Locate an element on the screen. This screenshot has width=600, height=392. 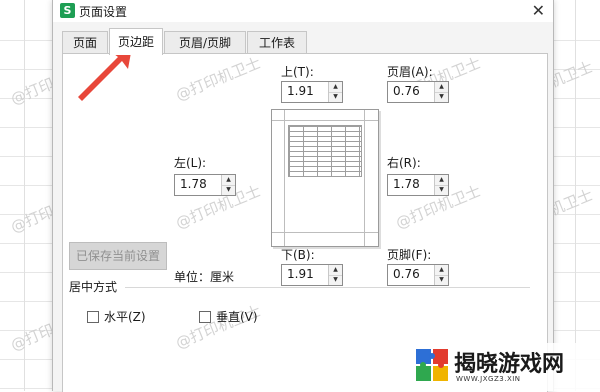
footer-margin-spinner: 0.76 ▲ ▼ is located at coordinates (418, 275).